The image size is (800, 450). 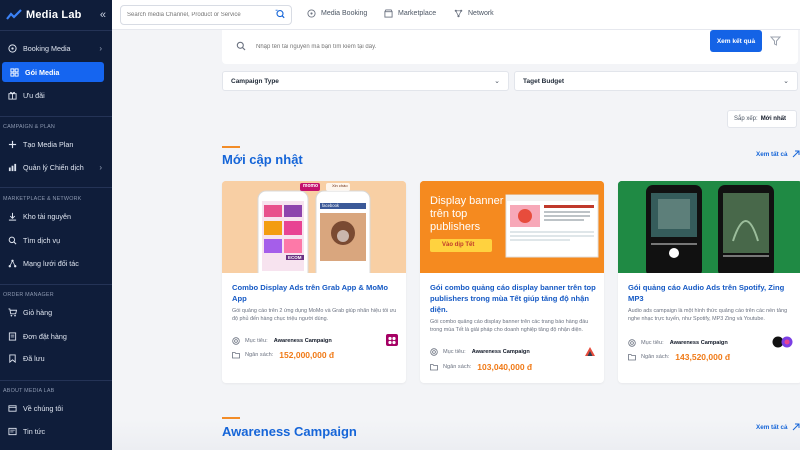 What do you see at coordinates (197, 15) in the screenshot?
I see `global-search-input` at bounding box center [197, 15].